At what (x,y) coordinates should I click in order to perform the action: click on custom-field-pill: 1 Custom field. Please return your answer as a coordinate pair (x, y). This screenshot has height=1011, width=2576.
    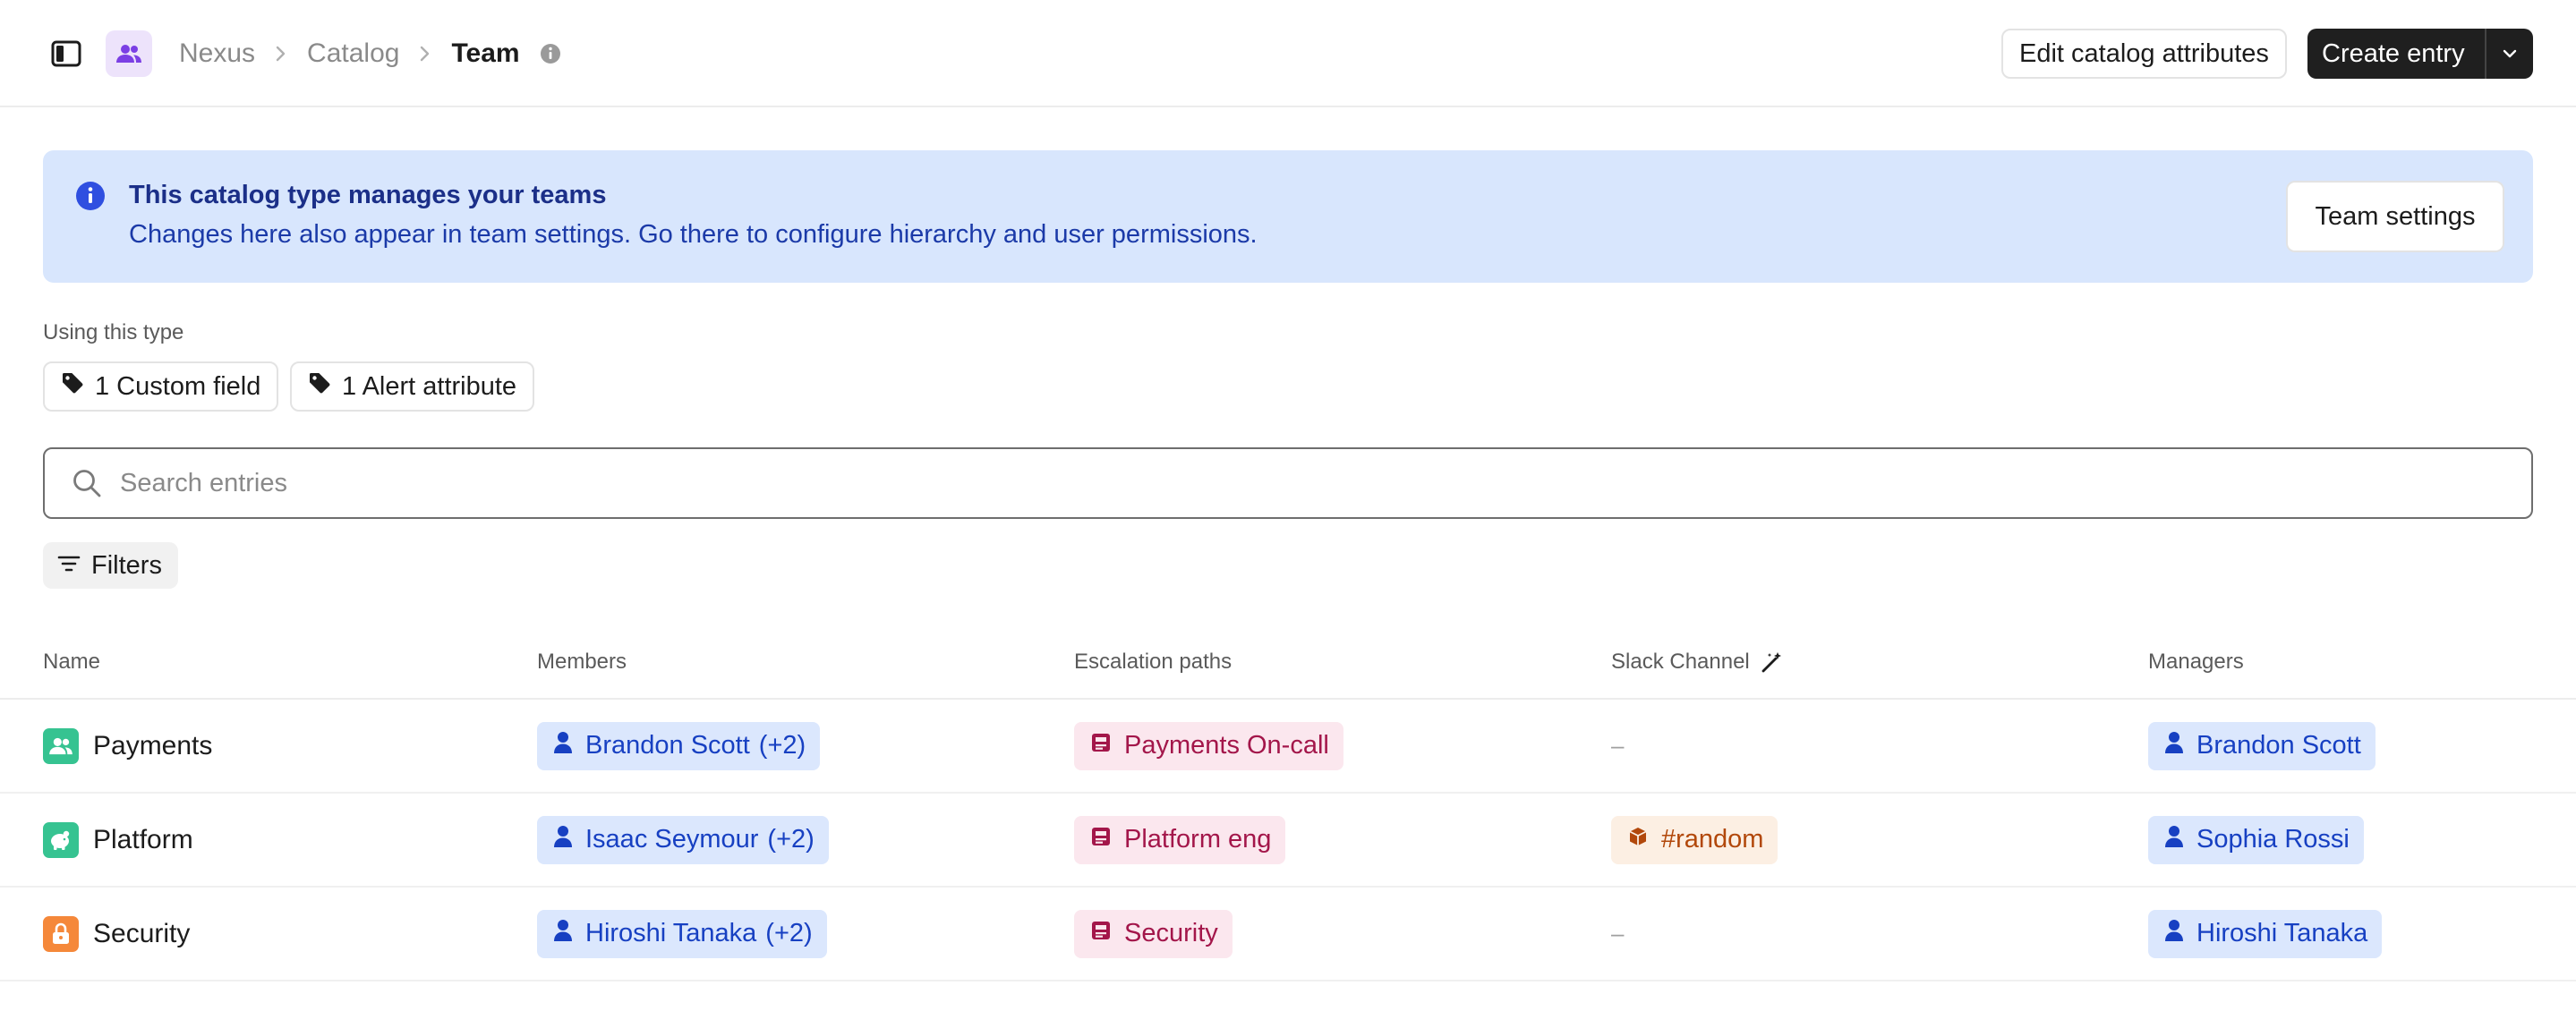
    Looking at the image, I should click on (161, 387).